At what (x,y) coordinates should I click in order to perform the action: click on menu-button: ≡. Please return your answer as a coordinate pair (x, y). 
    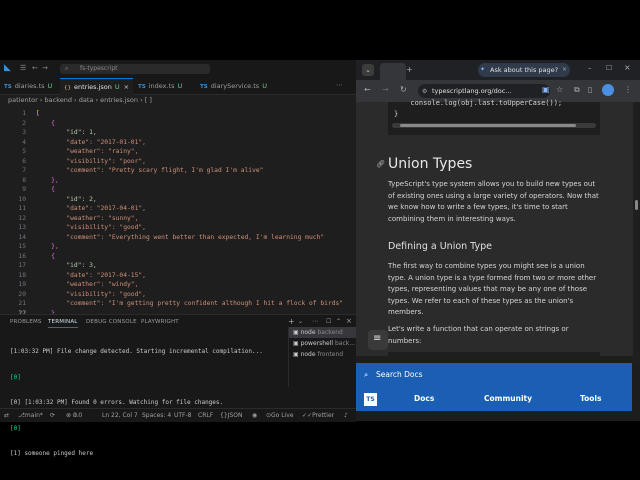
    Looking at the image, I should click on (378, 340).